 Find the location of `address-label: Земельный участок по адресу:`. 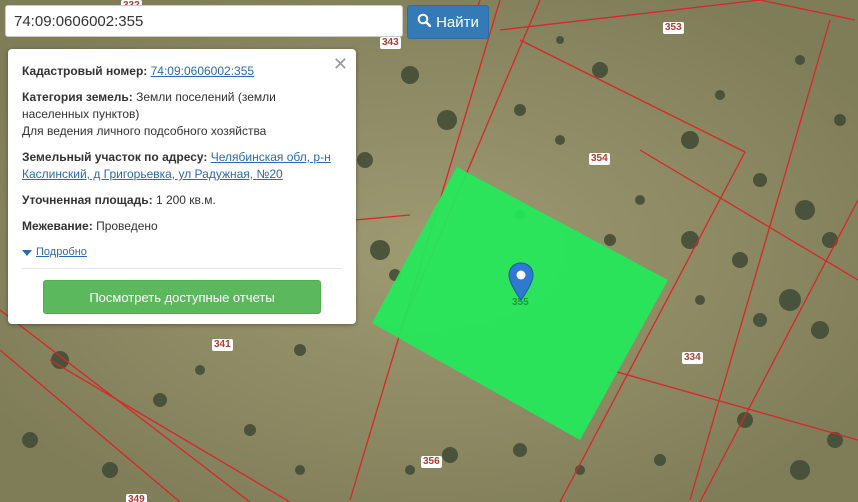

address-label: Земельный участок по адресу: is located at coordinates (115, 157).